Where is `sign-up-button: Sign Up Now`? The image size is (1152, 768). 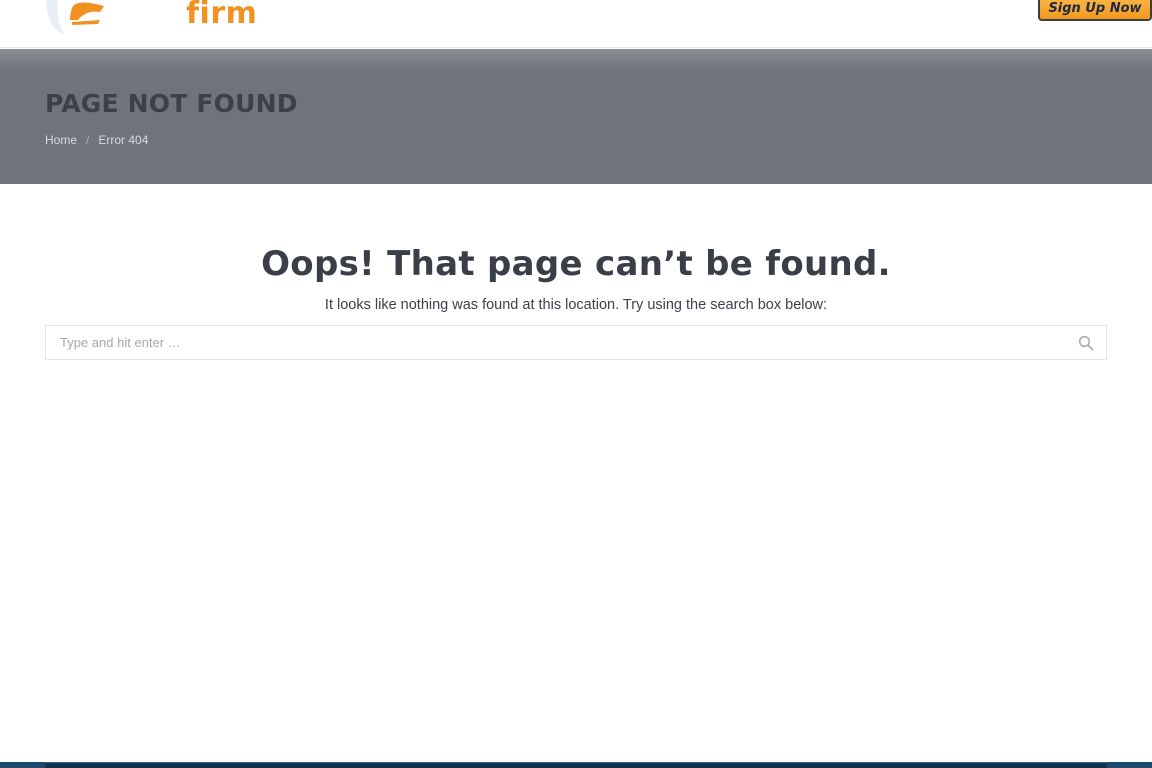 sign-up-button: Sign Up Now is located at coordinates (1095, 10).